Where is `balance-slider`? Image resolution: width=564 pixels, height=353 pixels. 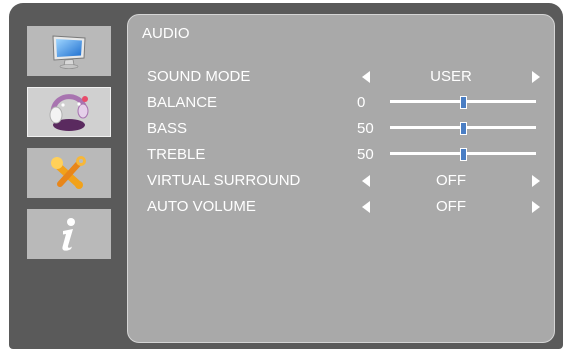
balance-slider is located at coordinates (463, 102).